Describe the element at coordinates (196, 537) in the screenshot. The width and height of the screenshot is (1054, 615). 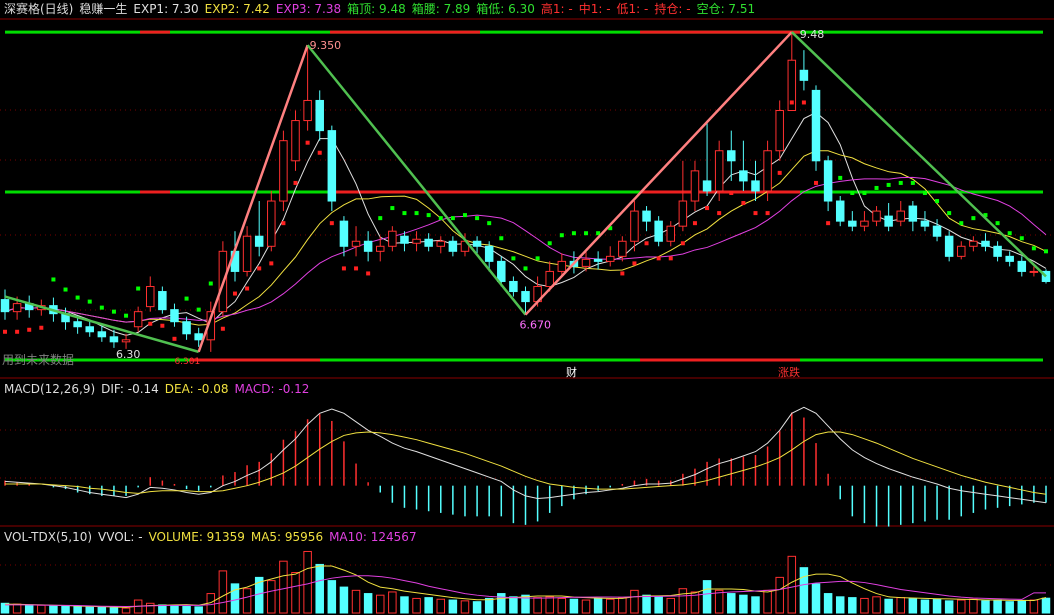
I see `vol-header-value-1: VOLUME: 91359` at that location.